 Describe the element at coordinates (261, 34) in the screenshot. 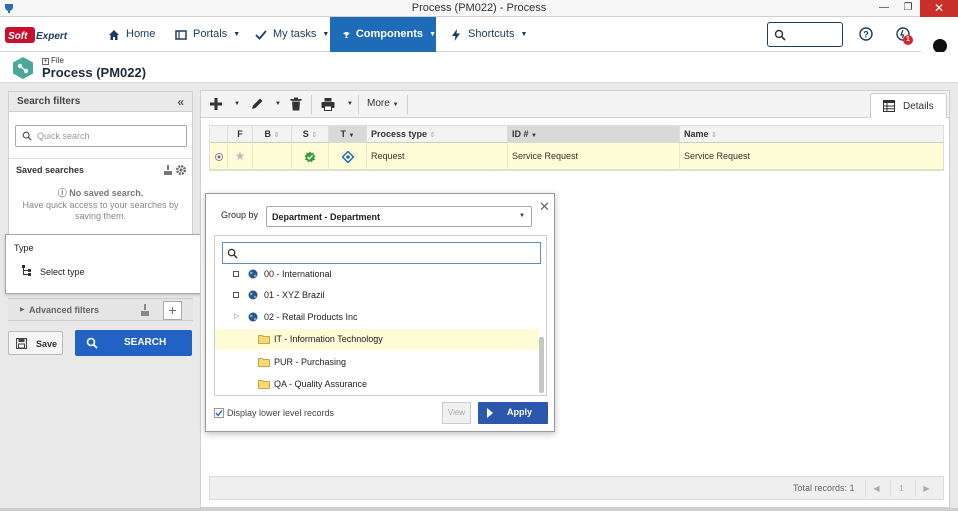

I see `check-icon` at that location.